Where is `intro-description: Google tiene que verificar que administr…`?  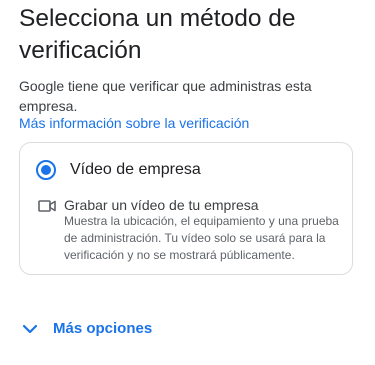
intro-description: Google tiene que verificar que administr… is located at coordinates (165, 96).